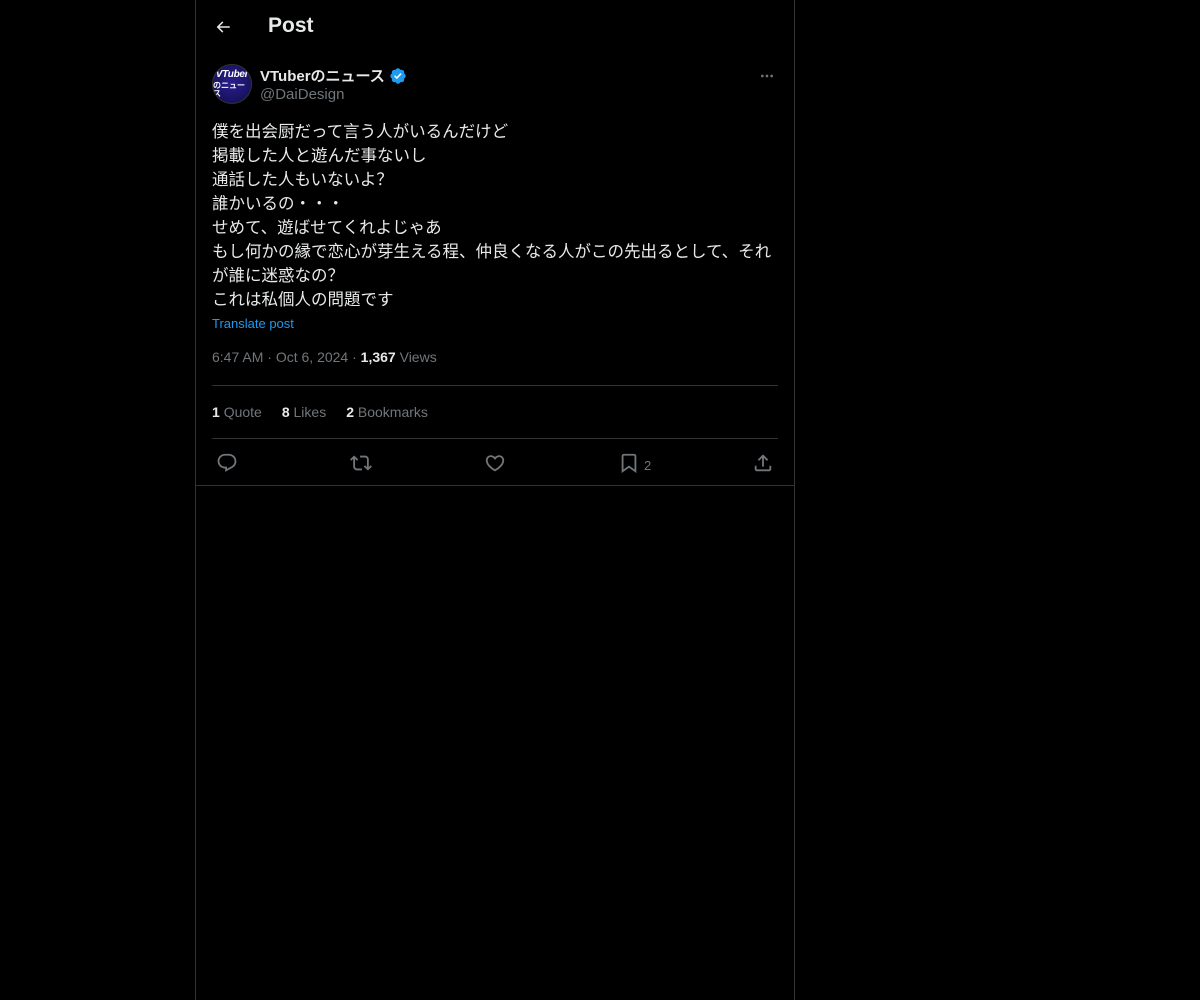  I want to click on avatar: VTuber のニュース, so click(232, 84).